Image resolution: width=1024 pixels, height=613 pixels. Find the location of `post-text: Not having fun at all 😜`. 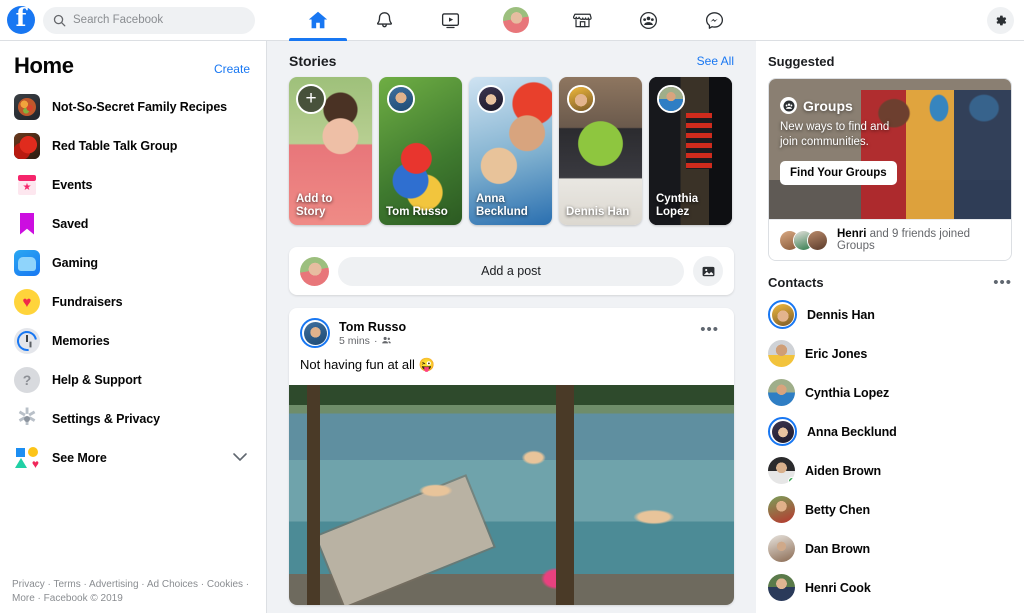

post-text: Not having fun at all 😜 is located at coordinates (367, 364).